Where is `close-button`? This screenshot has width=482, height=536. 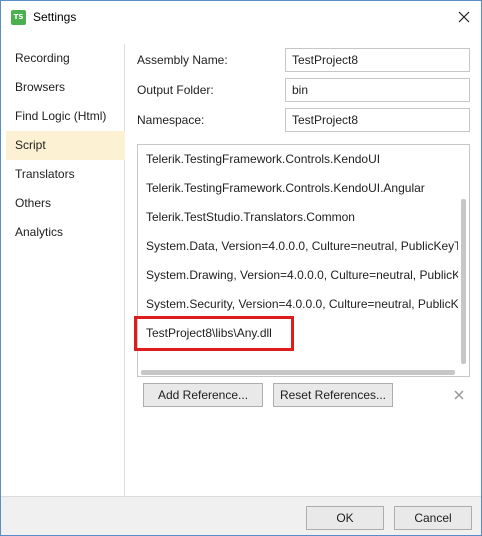
close-button is located at coordinates (464, 17).